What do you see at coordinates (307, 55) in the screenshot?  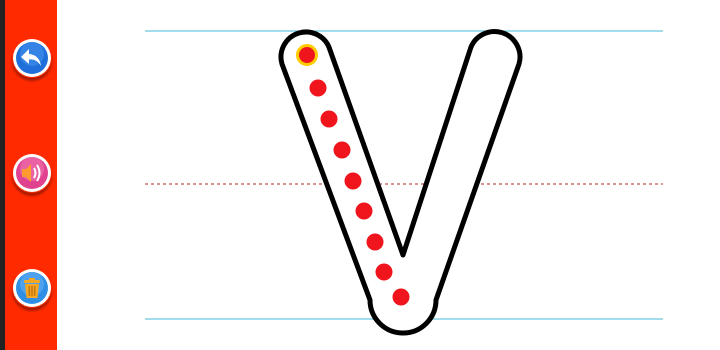 I see `start-dot` at bounding box center [307, 55].